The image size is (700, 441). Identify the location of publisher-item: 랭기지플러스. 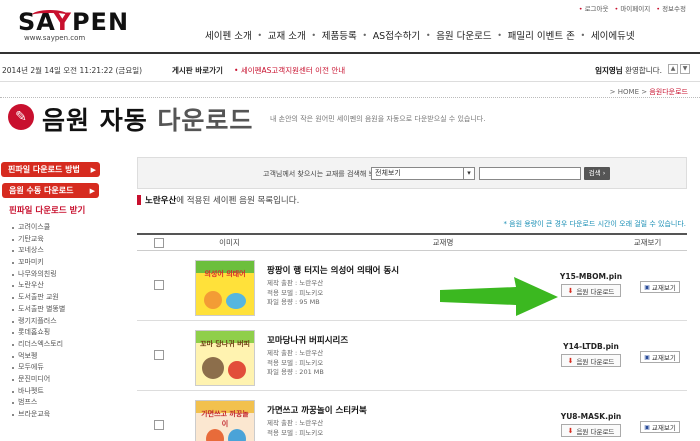
(61, 322).